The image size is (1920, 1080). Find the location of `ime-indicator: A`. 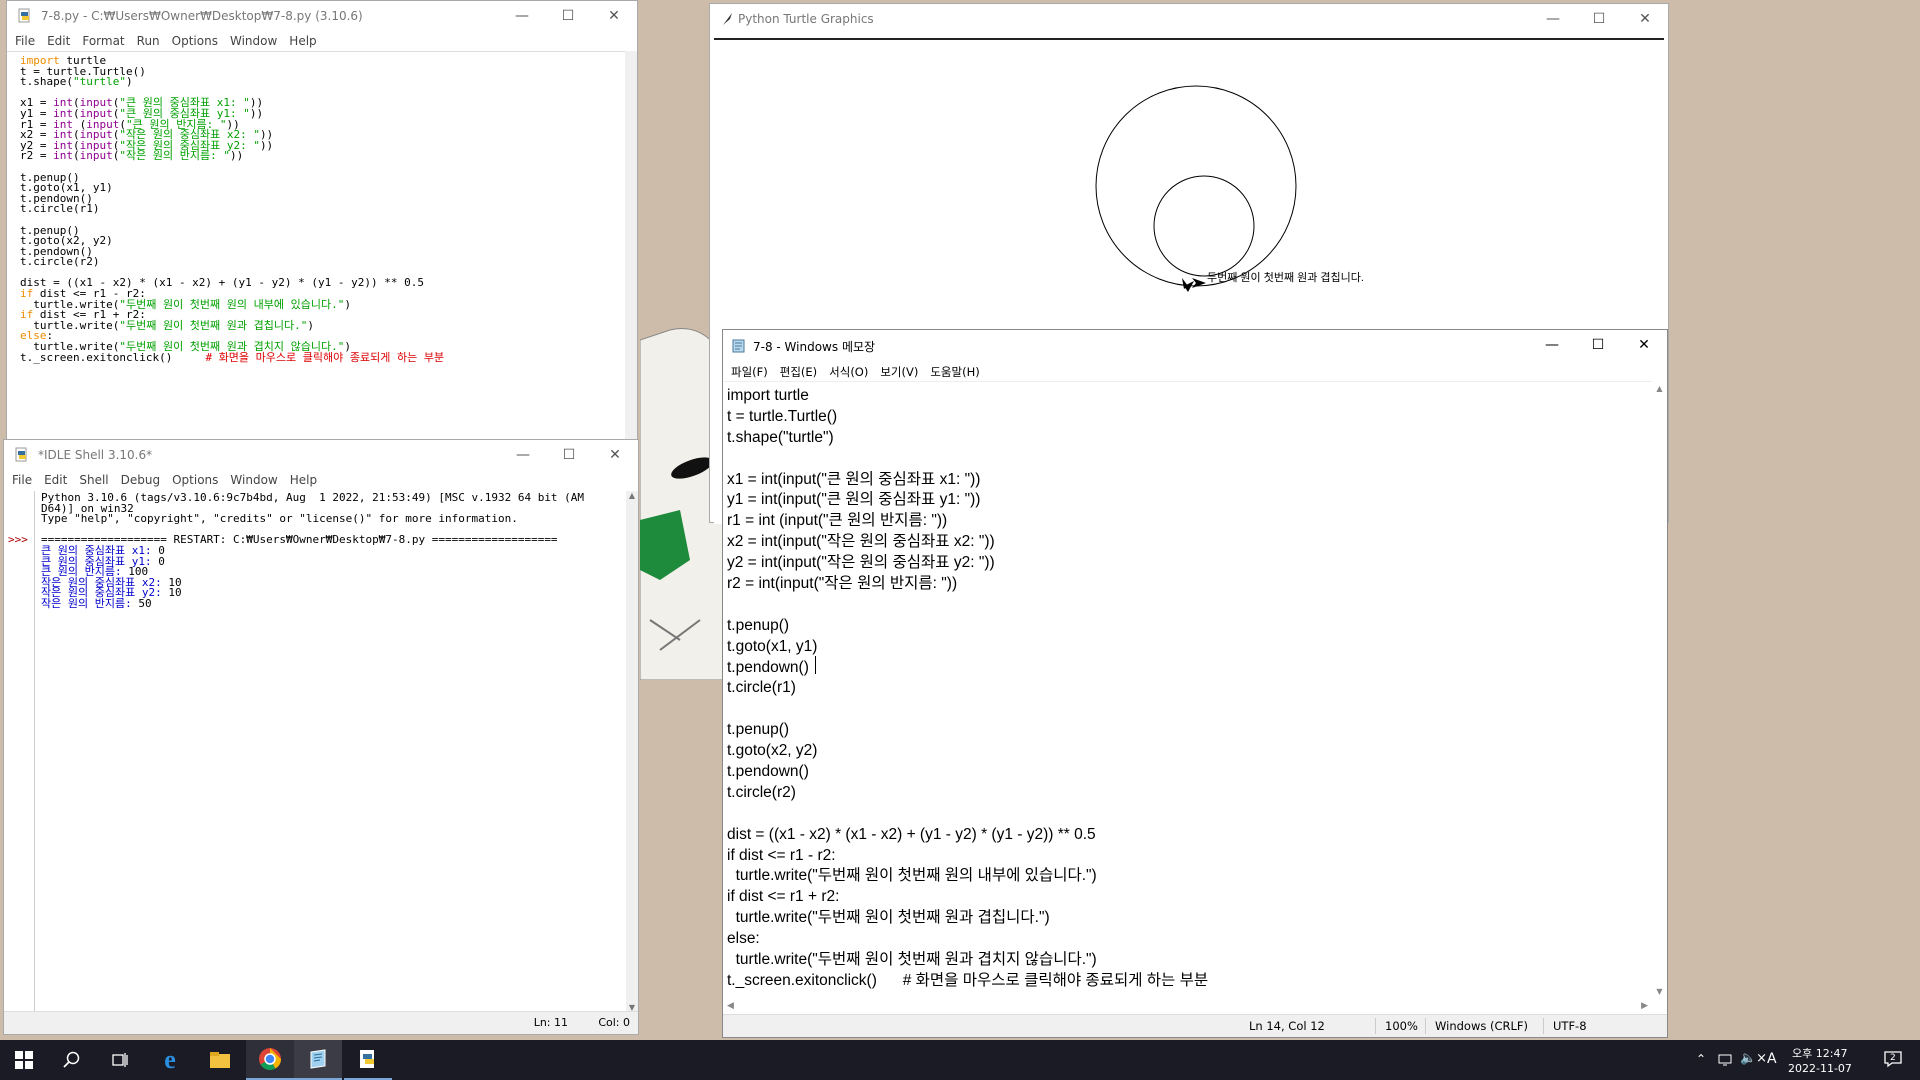

ime-indicator: A is located at coordinates (1772, 1059).